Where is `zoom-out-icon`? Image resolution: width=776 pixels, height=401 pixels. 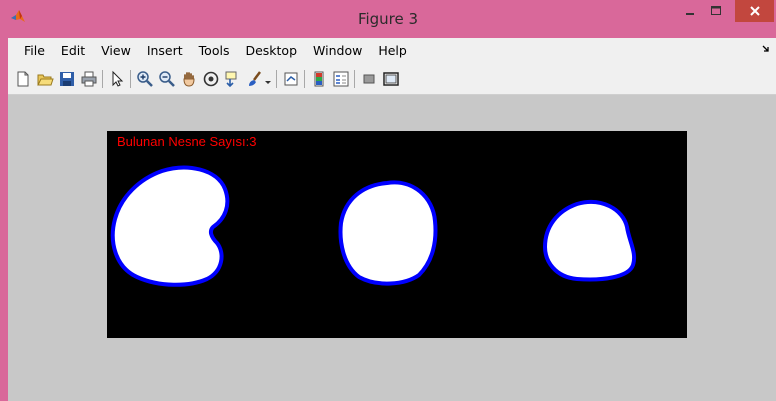 zoom-out-icon is located at coordinates (167, 79).